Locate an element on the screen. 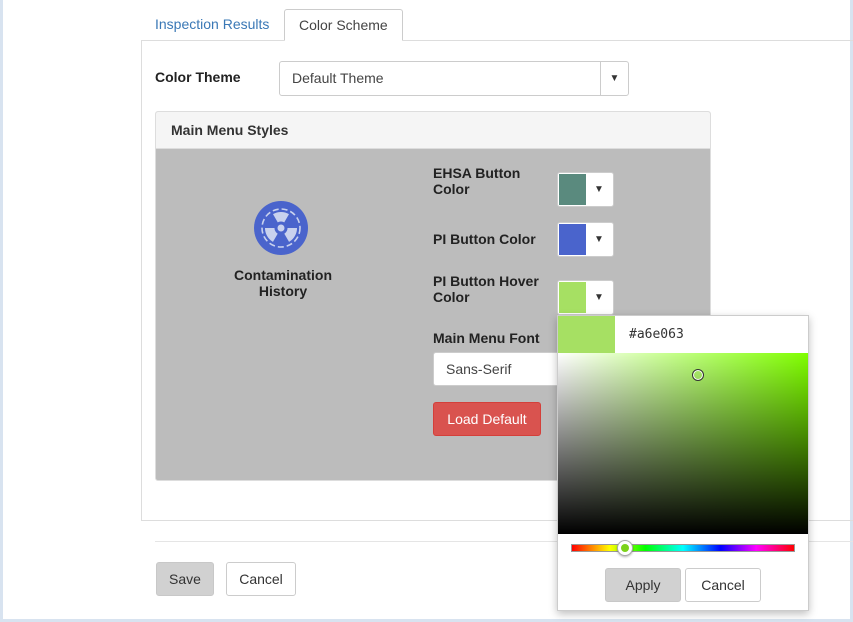  picker-cancel-button: Cancel is located at coordinates (723, 585).